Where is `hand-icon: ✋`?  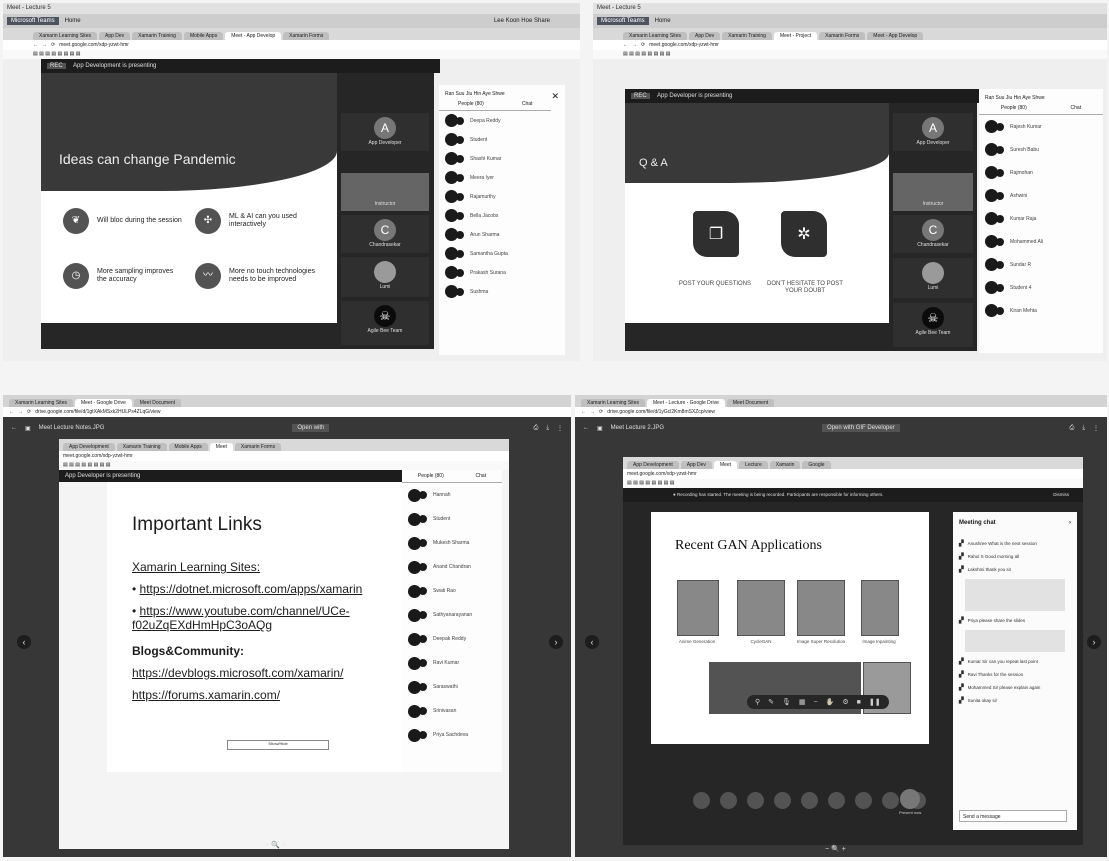
hand-icon: ✋ is located at coordinates (830, 702).